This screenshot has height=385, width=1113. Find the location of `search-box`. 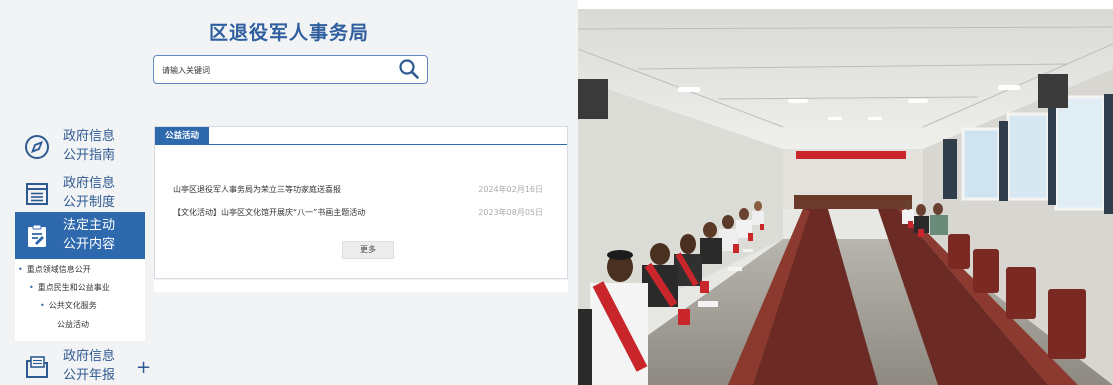

search-box is located at coordinates (290, 69).